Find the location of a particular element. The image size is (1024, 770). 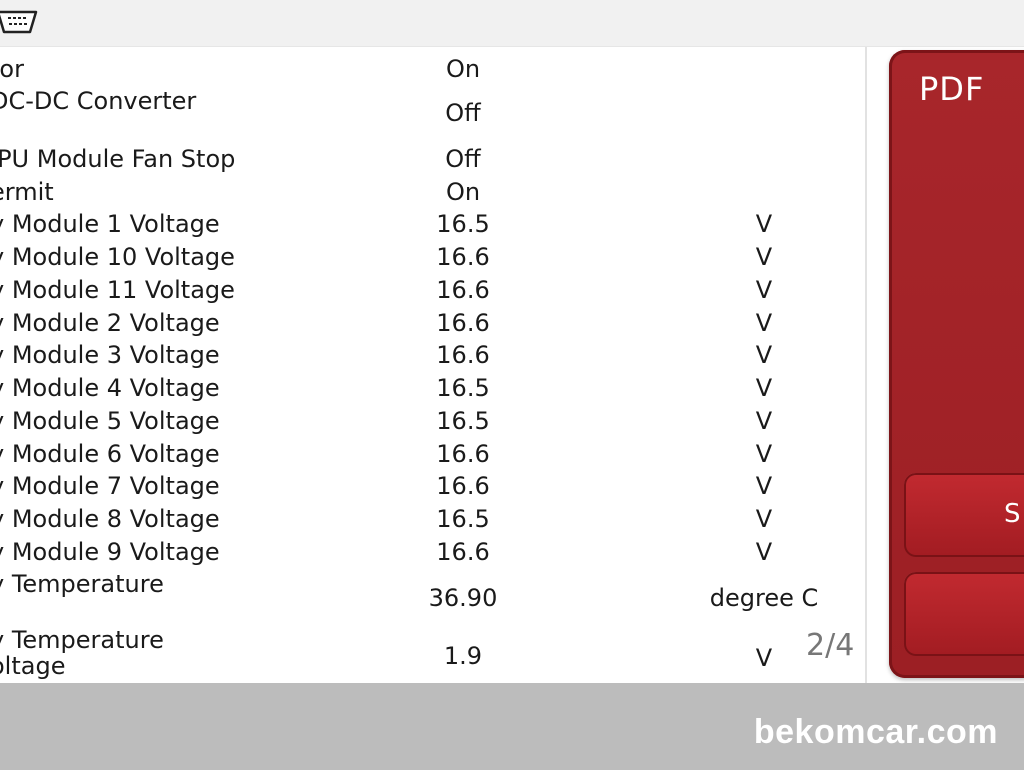

parameter-value: 1.9 is located at coordinates (463, 656).